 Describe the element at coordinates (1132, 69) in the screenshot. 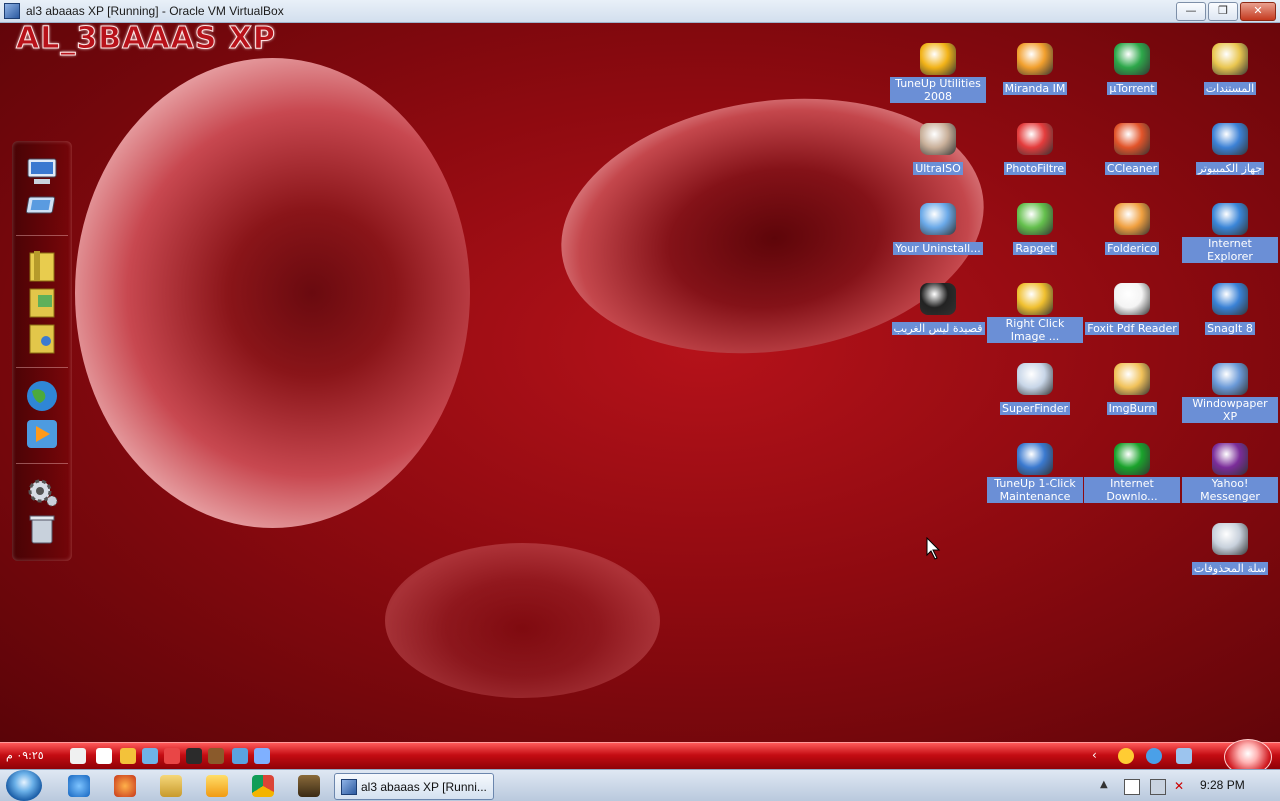

I see `desktop-icon-utorrent: µTorrent` at that location.